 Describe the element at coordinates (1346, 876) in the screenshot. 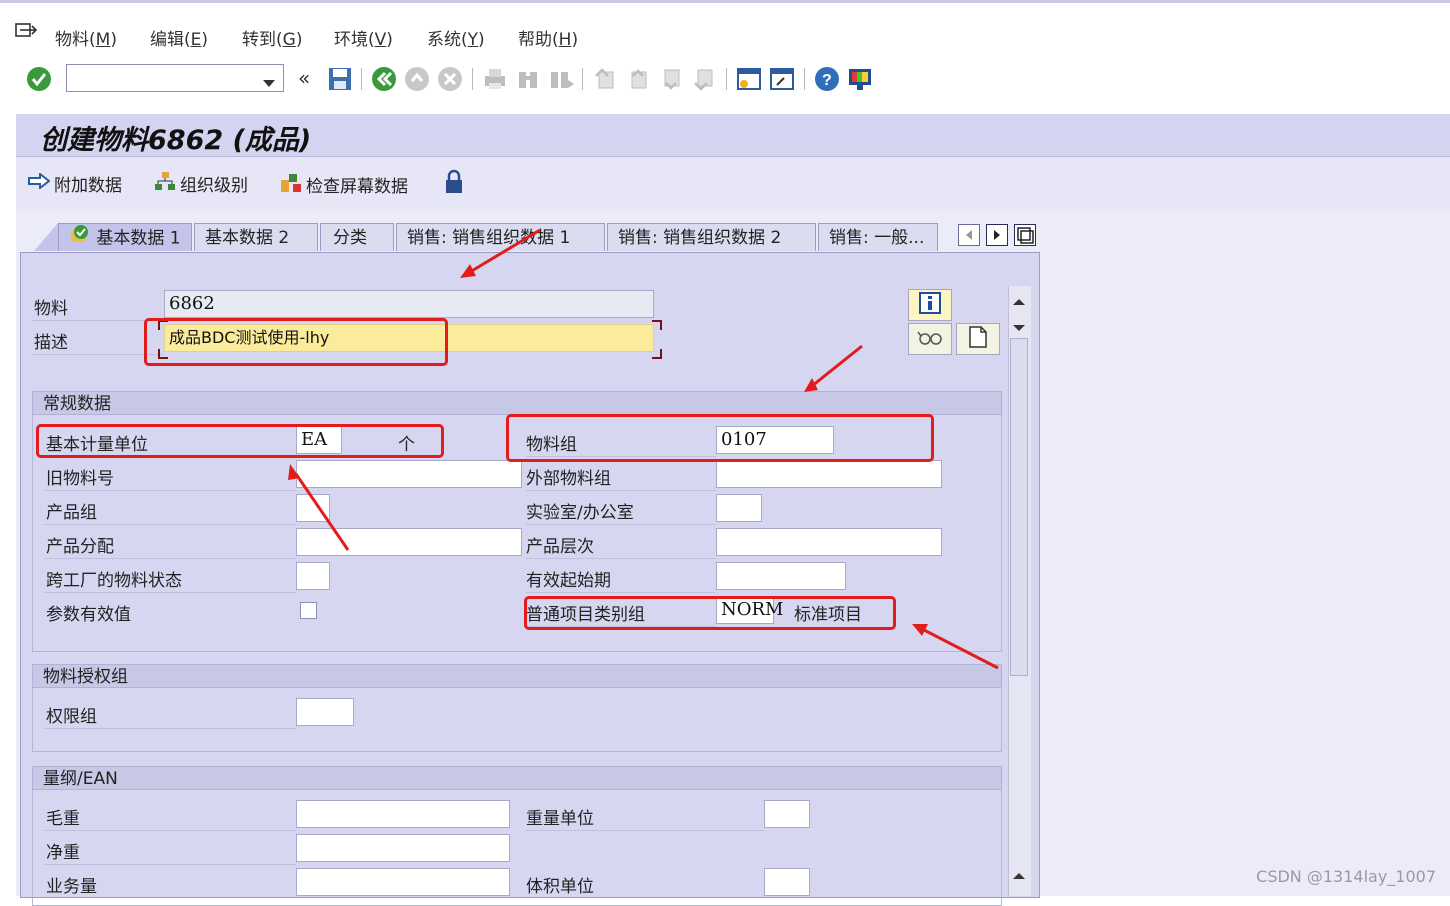

I see `watermark: CSDN @1314lay_1007` at that location.